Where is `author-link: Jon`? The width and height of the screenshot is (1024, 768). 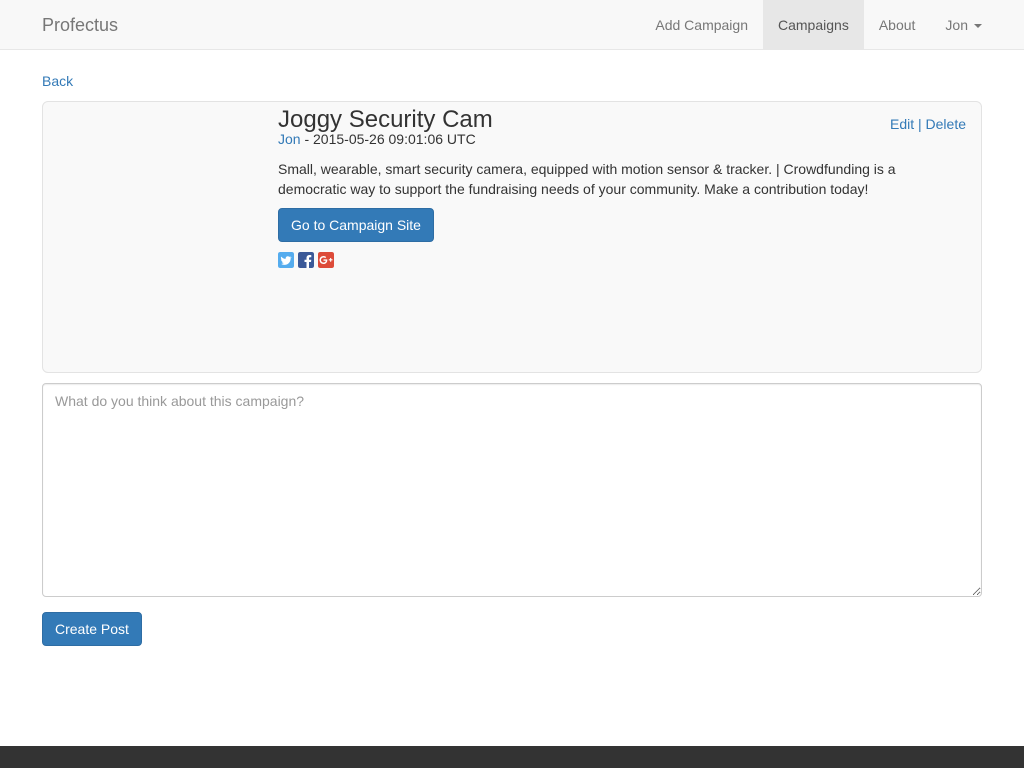 author-link: Jon is located at coordinates (289, 139).